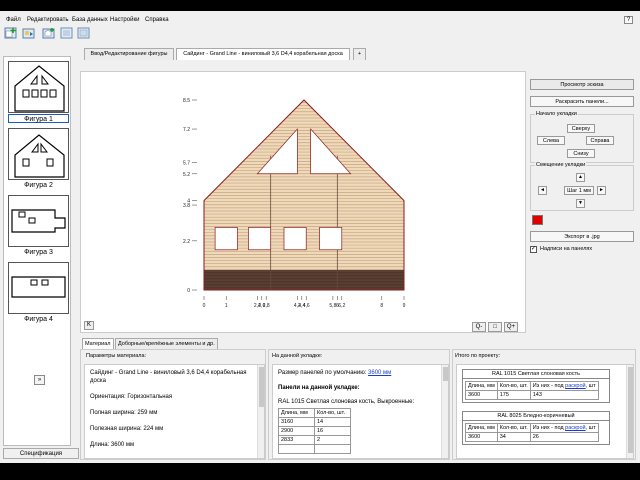 The height and width of the screenshot is (480, 640). Describe the element at coordinates (319, 388) in the screenshot. I see `panels-title: Панели на данной укладке:` at that location.